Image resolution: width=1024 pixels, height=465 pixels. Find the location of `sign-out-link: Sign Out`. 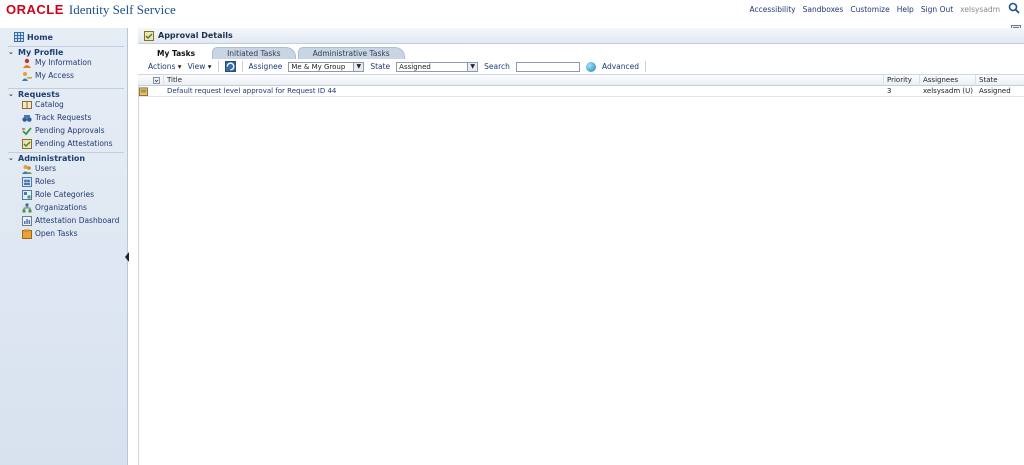

sign-out-link: Sign Out is located at coordinates (937, 9).